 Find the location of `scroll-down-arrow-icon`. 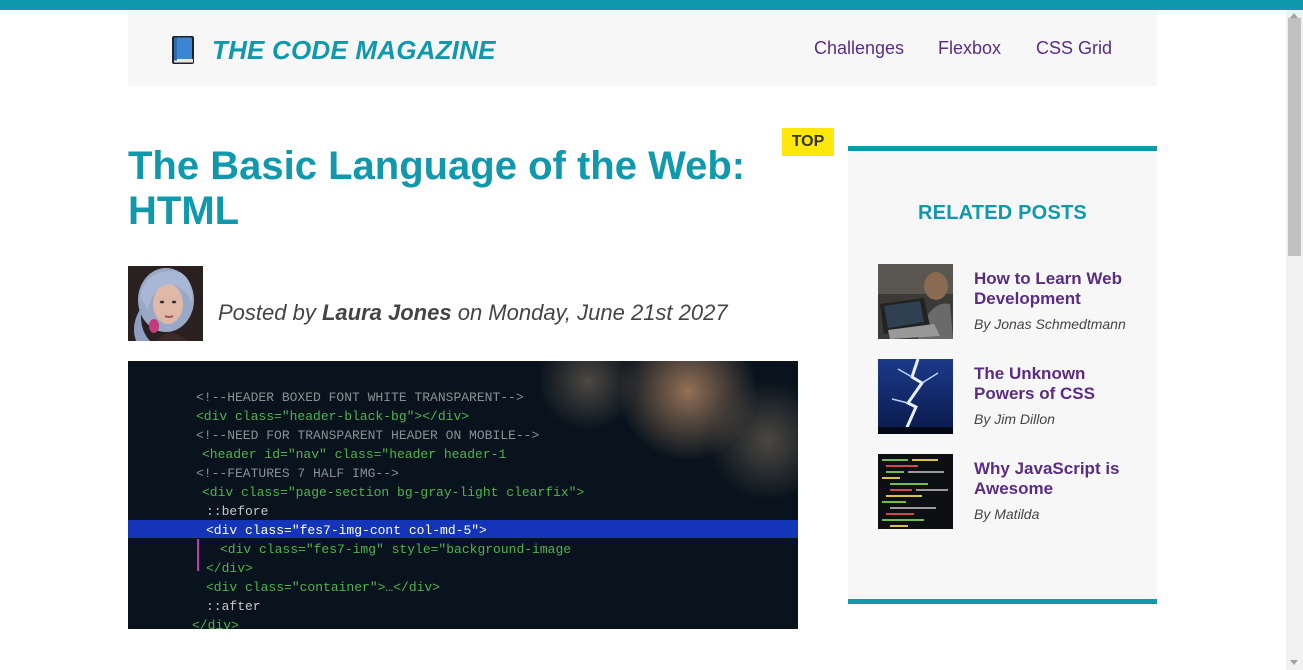

scroll-down-arrow-icon is located at coordinates (1294, 662).